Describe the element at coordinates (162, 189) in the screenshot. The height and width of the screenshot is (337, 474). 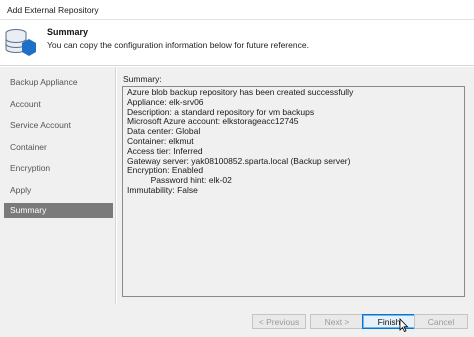
I see `summary-line: Immutability: False` at that location.